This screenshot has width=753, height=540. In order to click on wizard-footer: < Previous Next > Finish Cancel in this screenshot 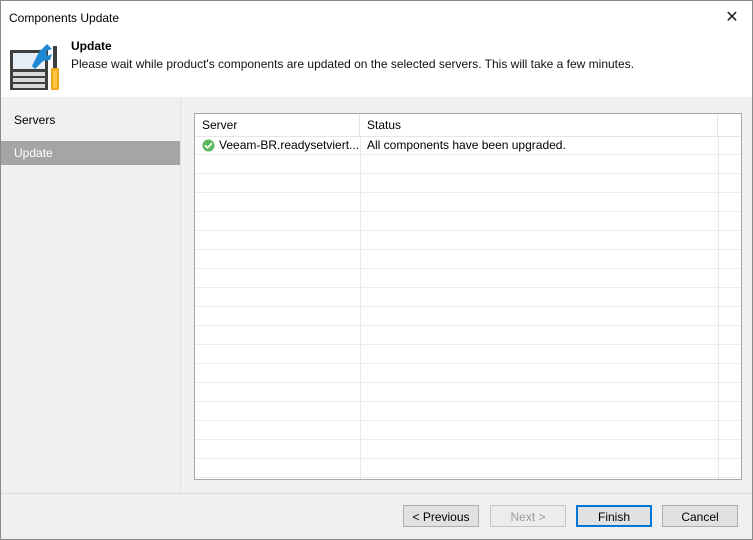, I will do `click(376, 516)`.